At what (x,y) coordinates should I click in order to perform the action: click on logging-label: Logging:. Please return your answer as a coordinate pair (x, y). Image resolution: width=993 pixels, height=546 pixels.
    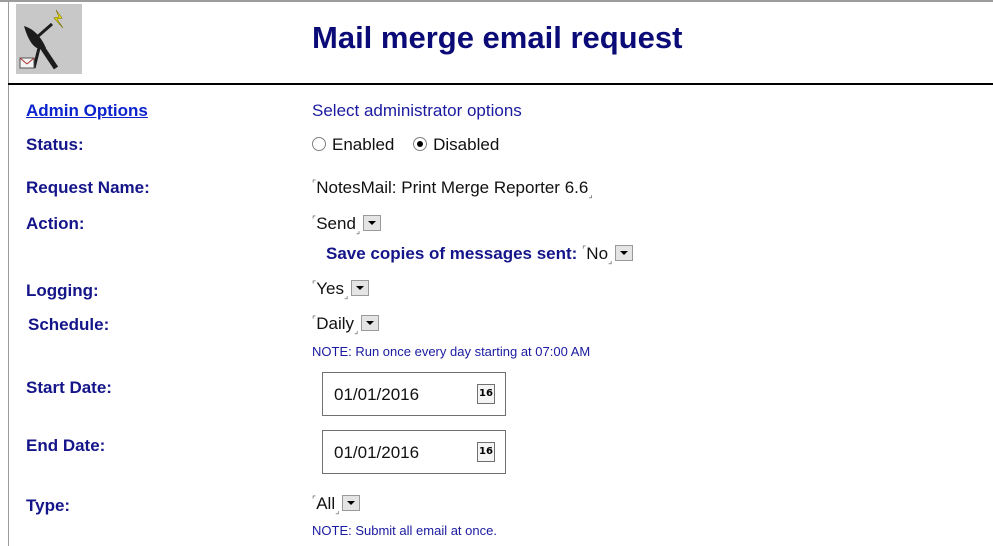
    Looking at the image, I should click on (62, 290).